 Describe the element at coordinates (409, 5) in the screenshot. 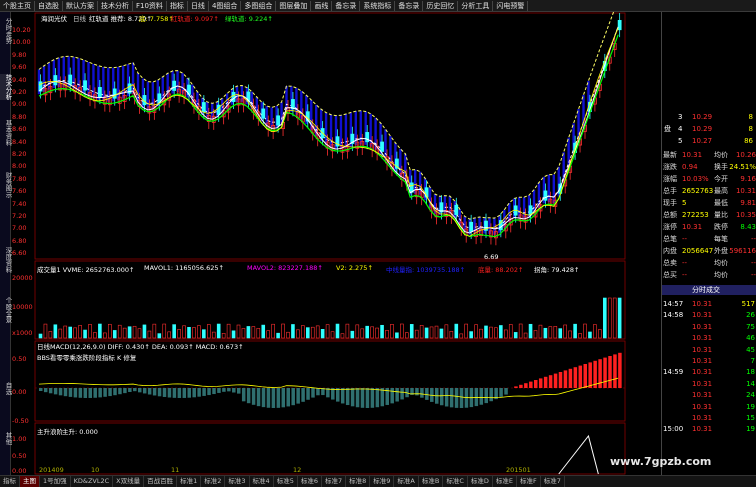

I see `menu-item-13: 备忘录` at that location.